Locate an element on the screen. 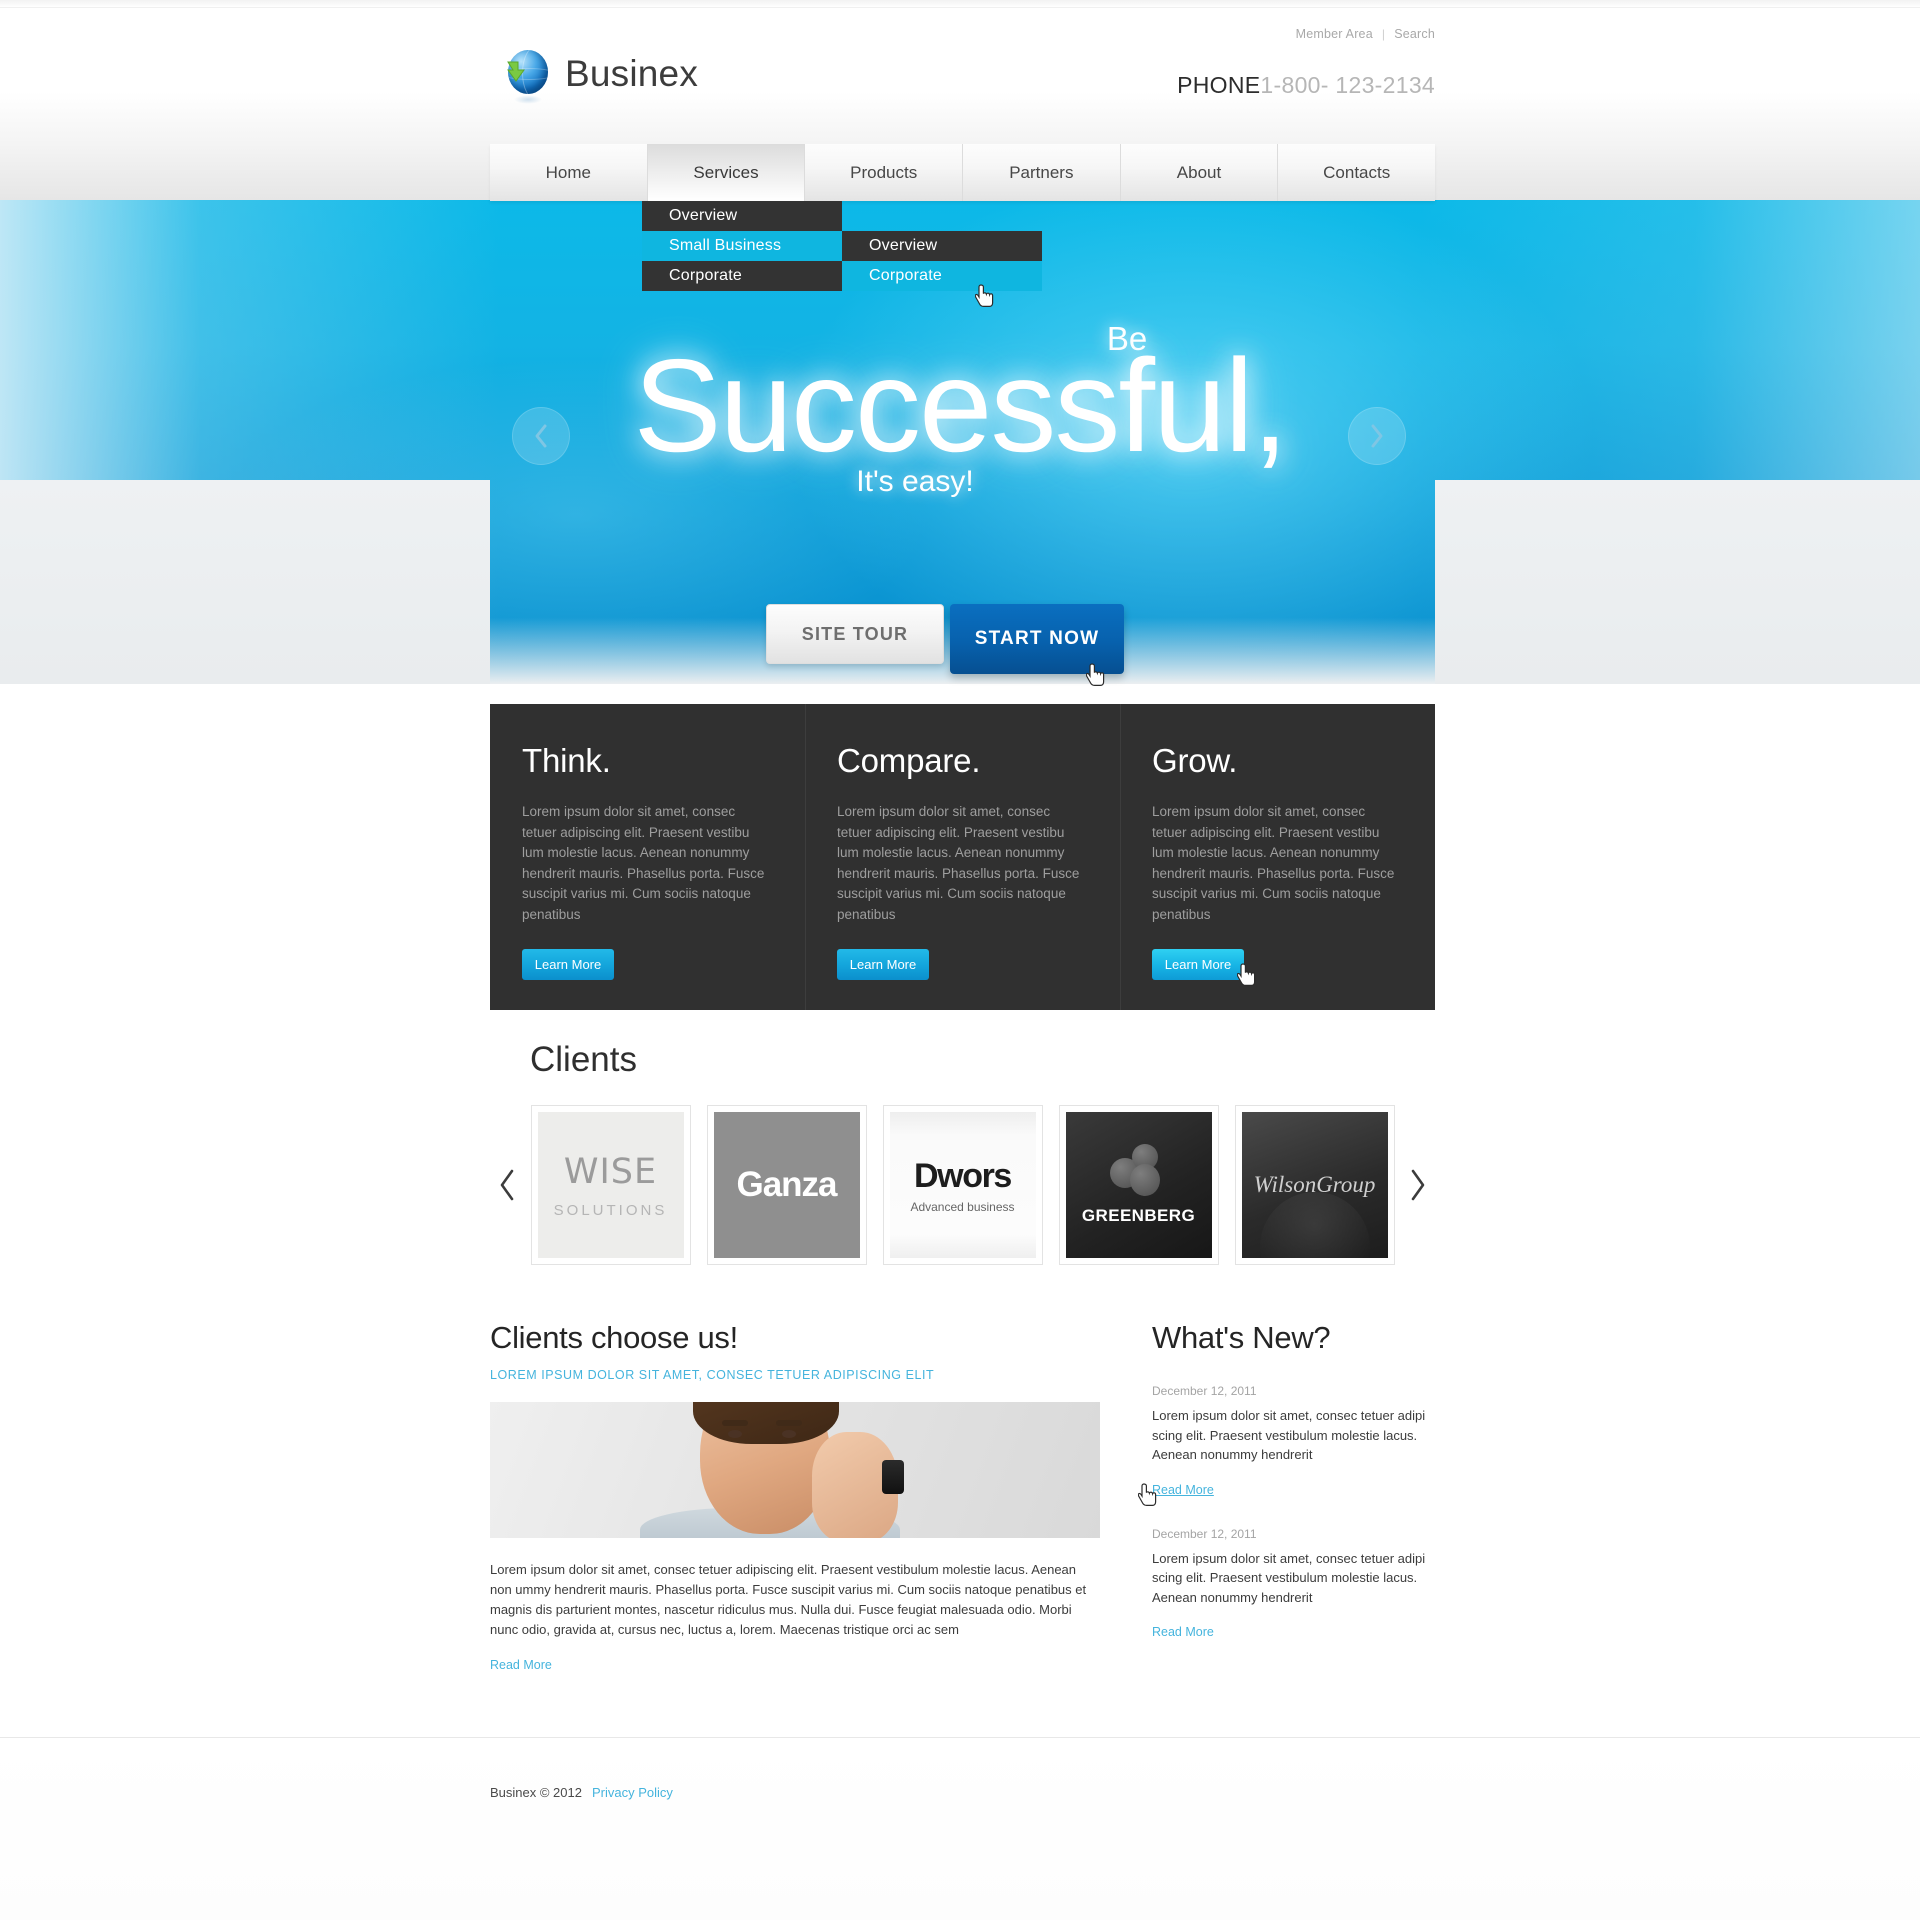 Image resolution: width=1920 pixels, height=1920 pixels. search-link: Search is located at coordinates (1414, 34).